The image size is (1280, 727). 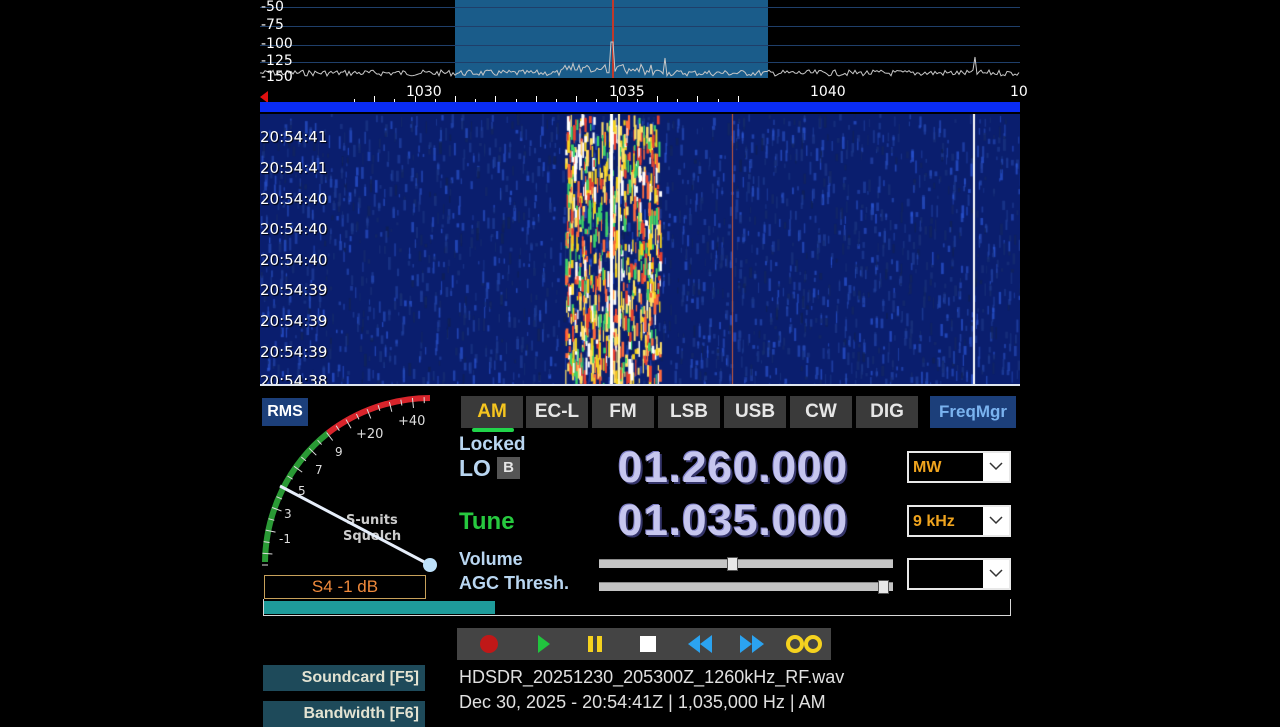 I want to click on meter-tick, so click(x=267, y=553).